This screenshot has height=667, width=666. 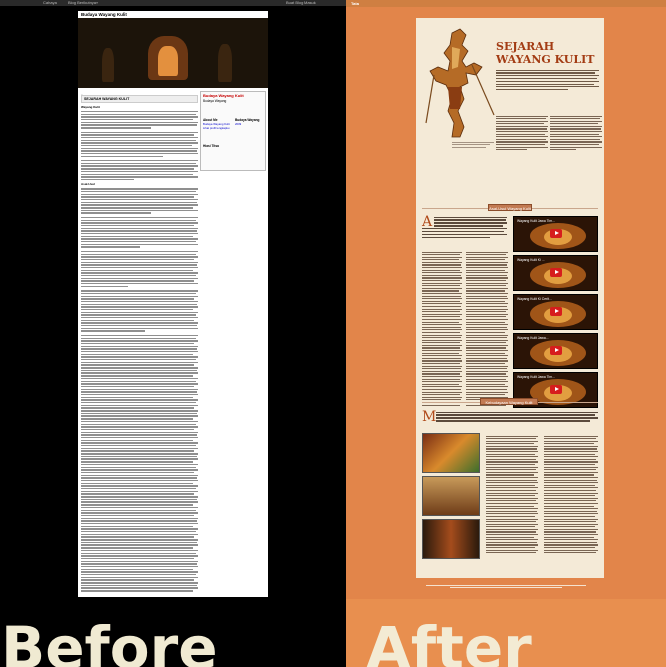 What do you see at coordinates (473, 144) in the screenshot?
I see `image-caption` at bounding box center [473, 144].